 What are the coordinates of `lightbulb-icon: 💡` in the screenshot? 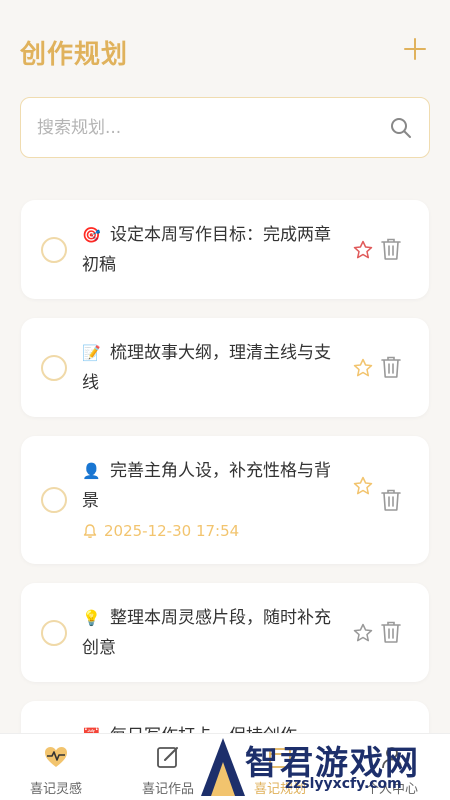 It's located at (91, 618).